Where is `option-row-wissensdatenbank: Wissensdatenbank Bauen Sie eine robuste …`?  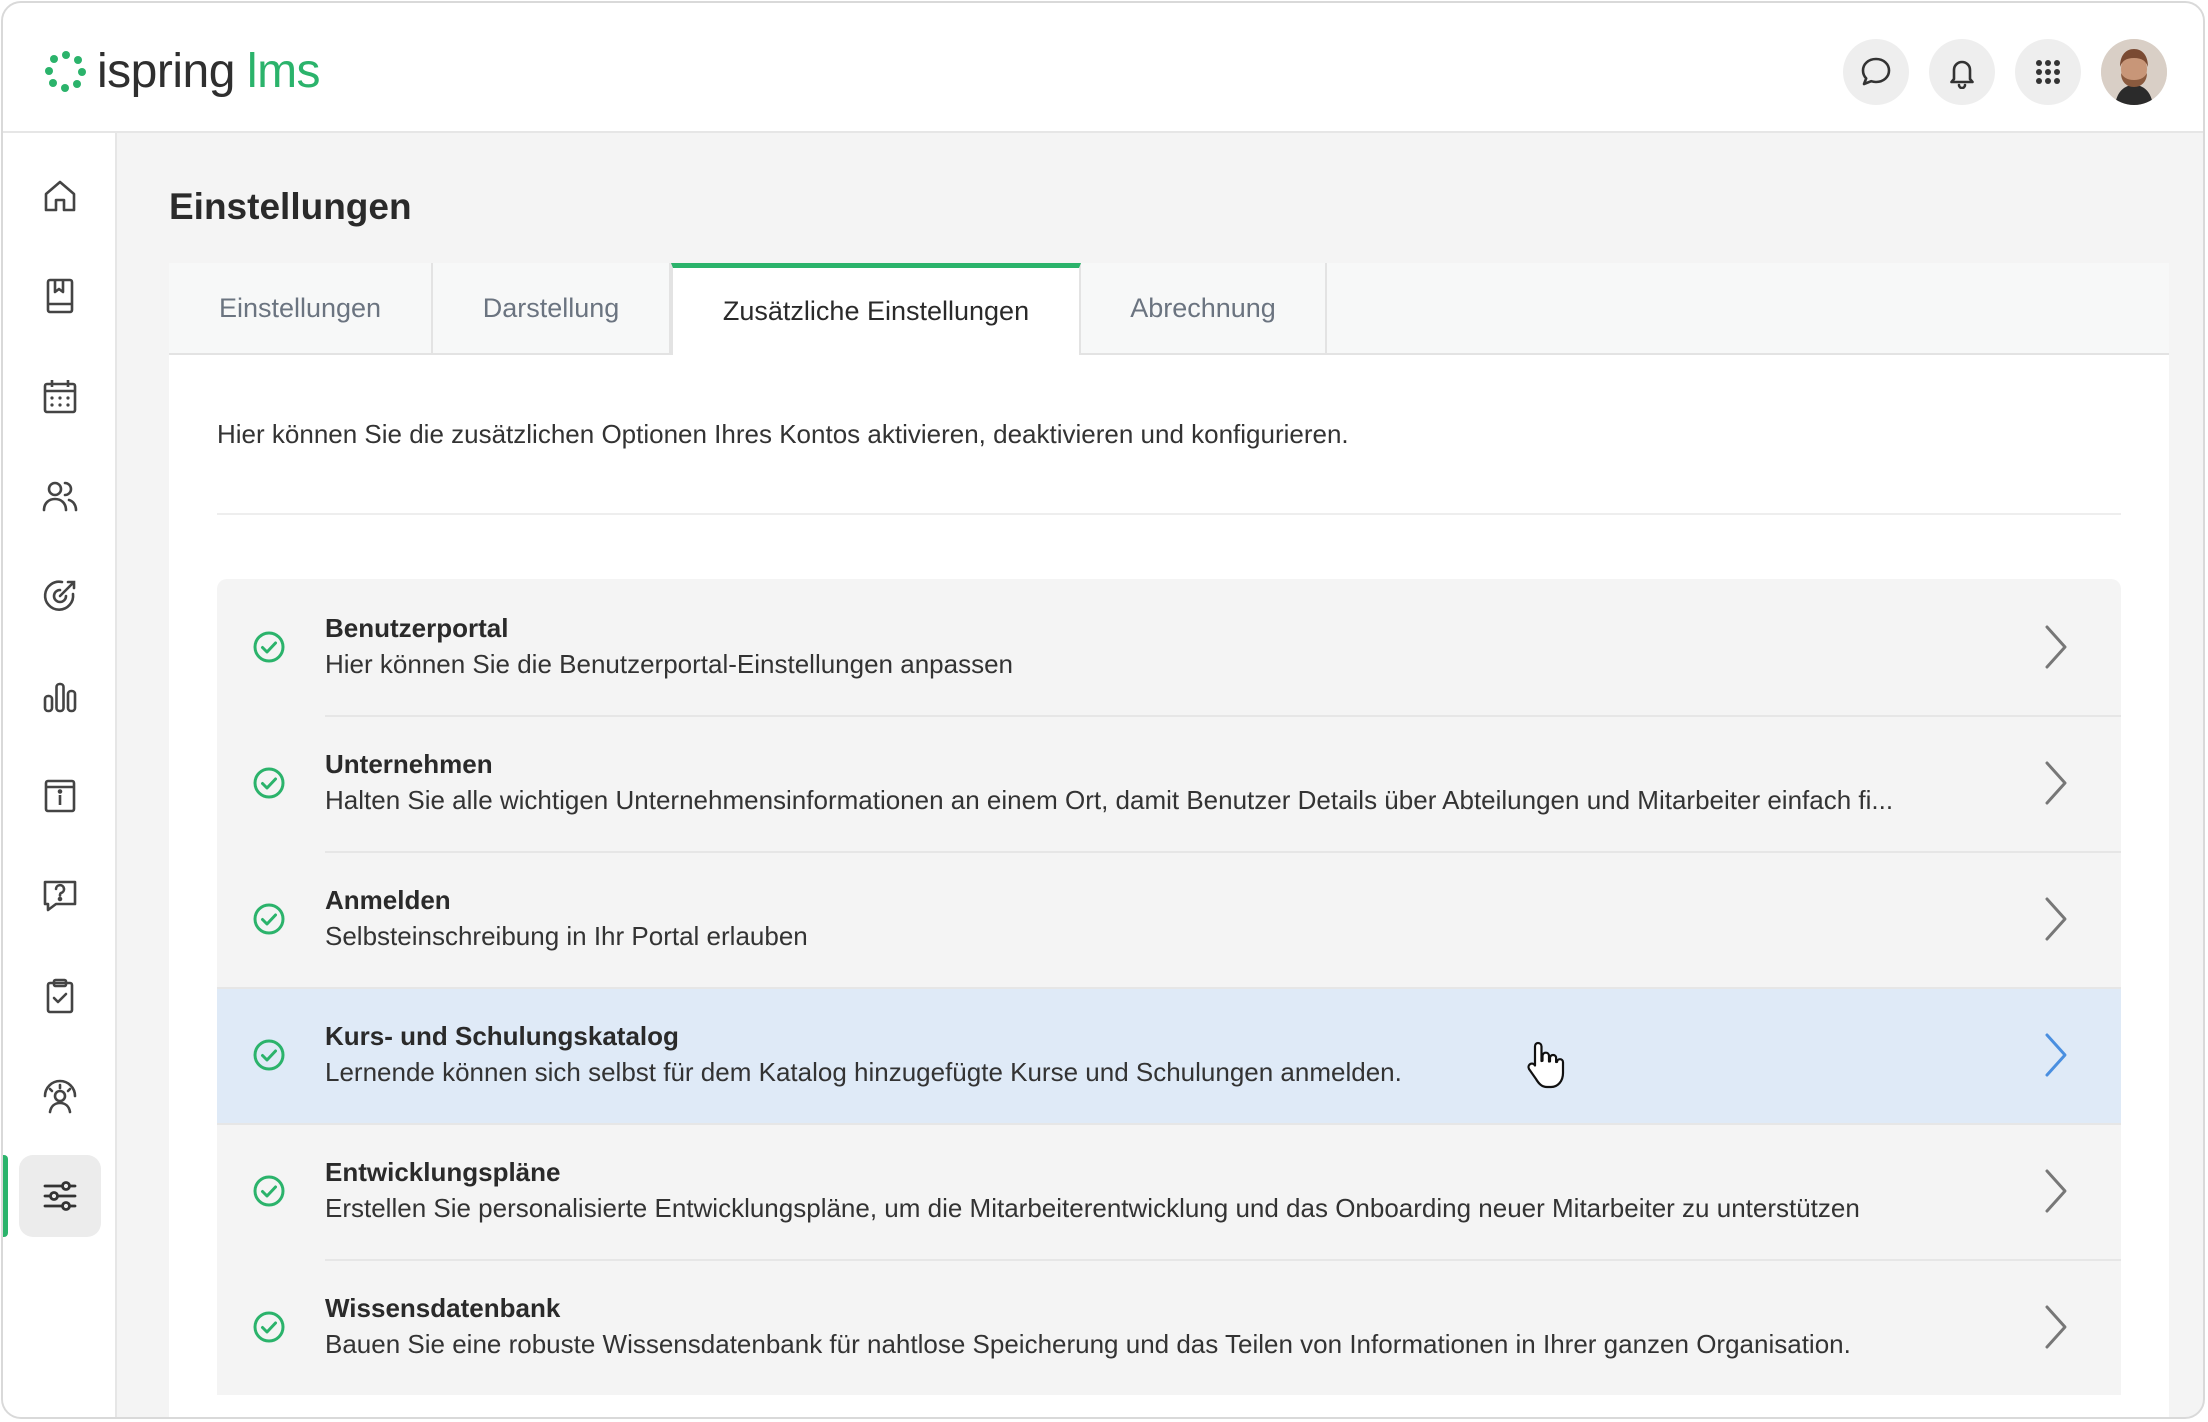 option-row-wissensdatenbank: Wissensdatenbank Bauen Sie eine robuste … is located at coordinates (1169, 1327).